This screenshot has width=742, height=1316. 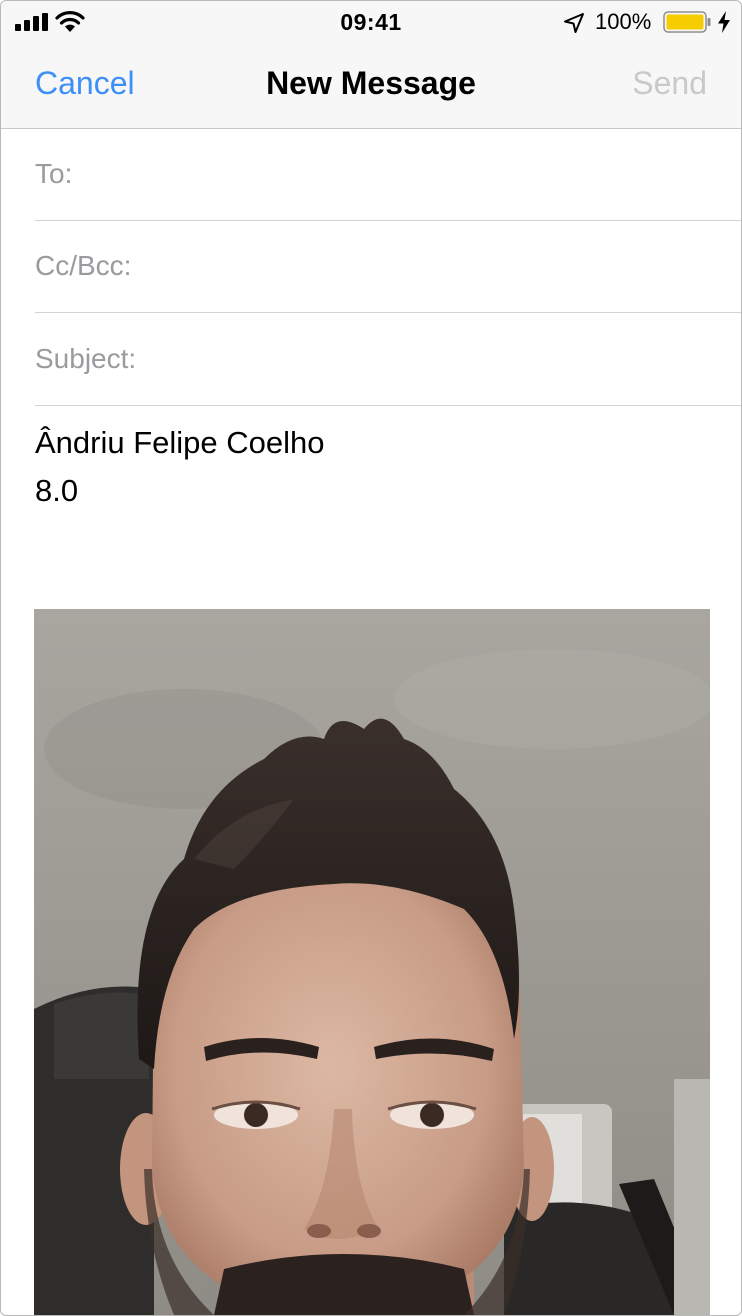 I want to click on to-input, so click(x=447, y=175).